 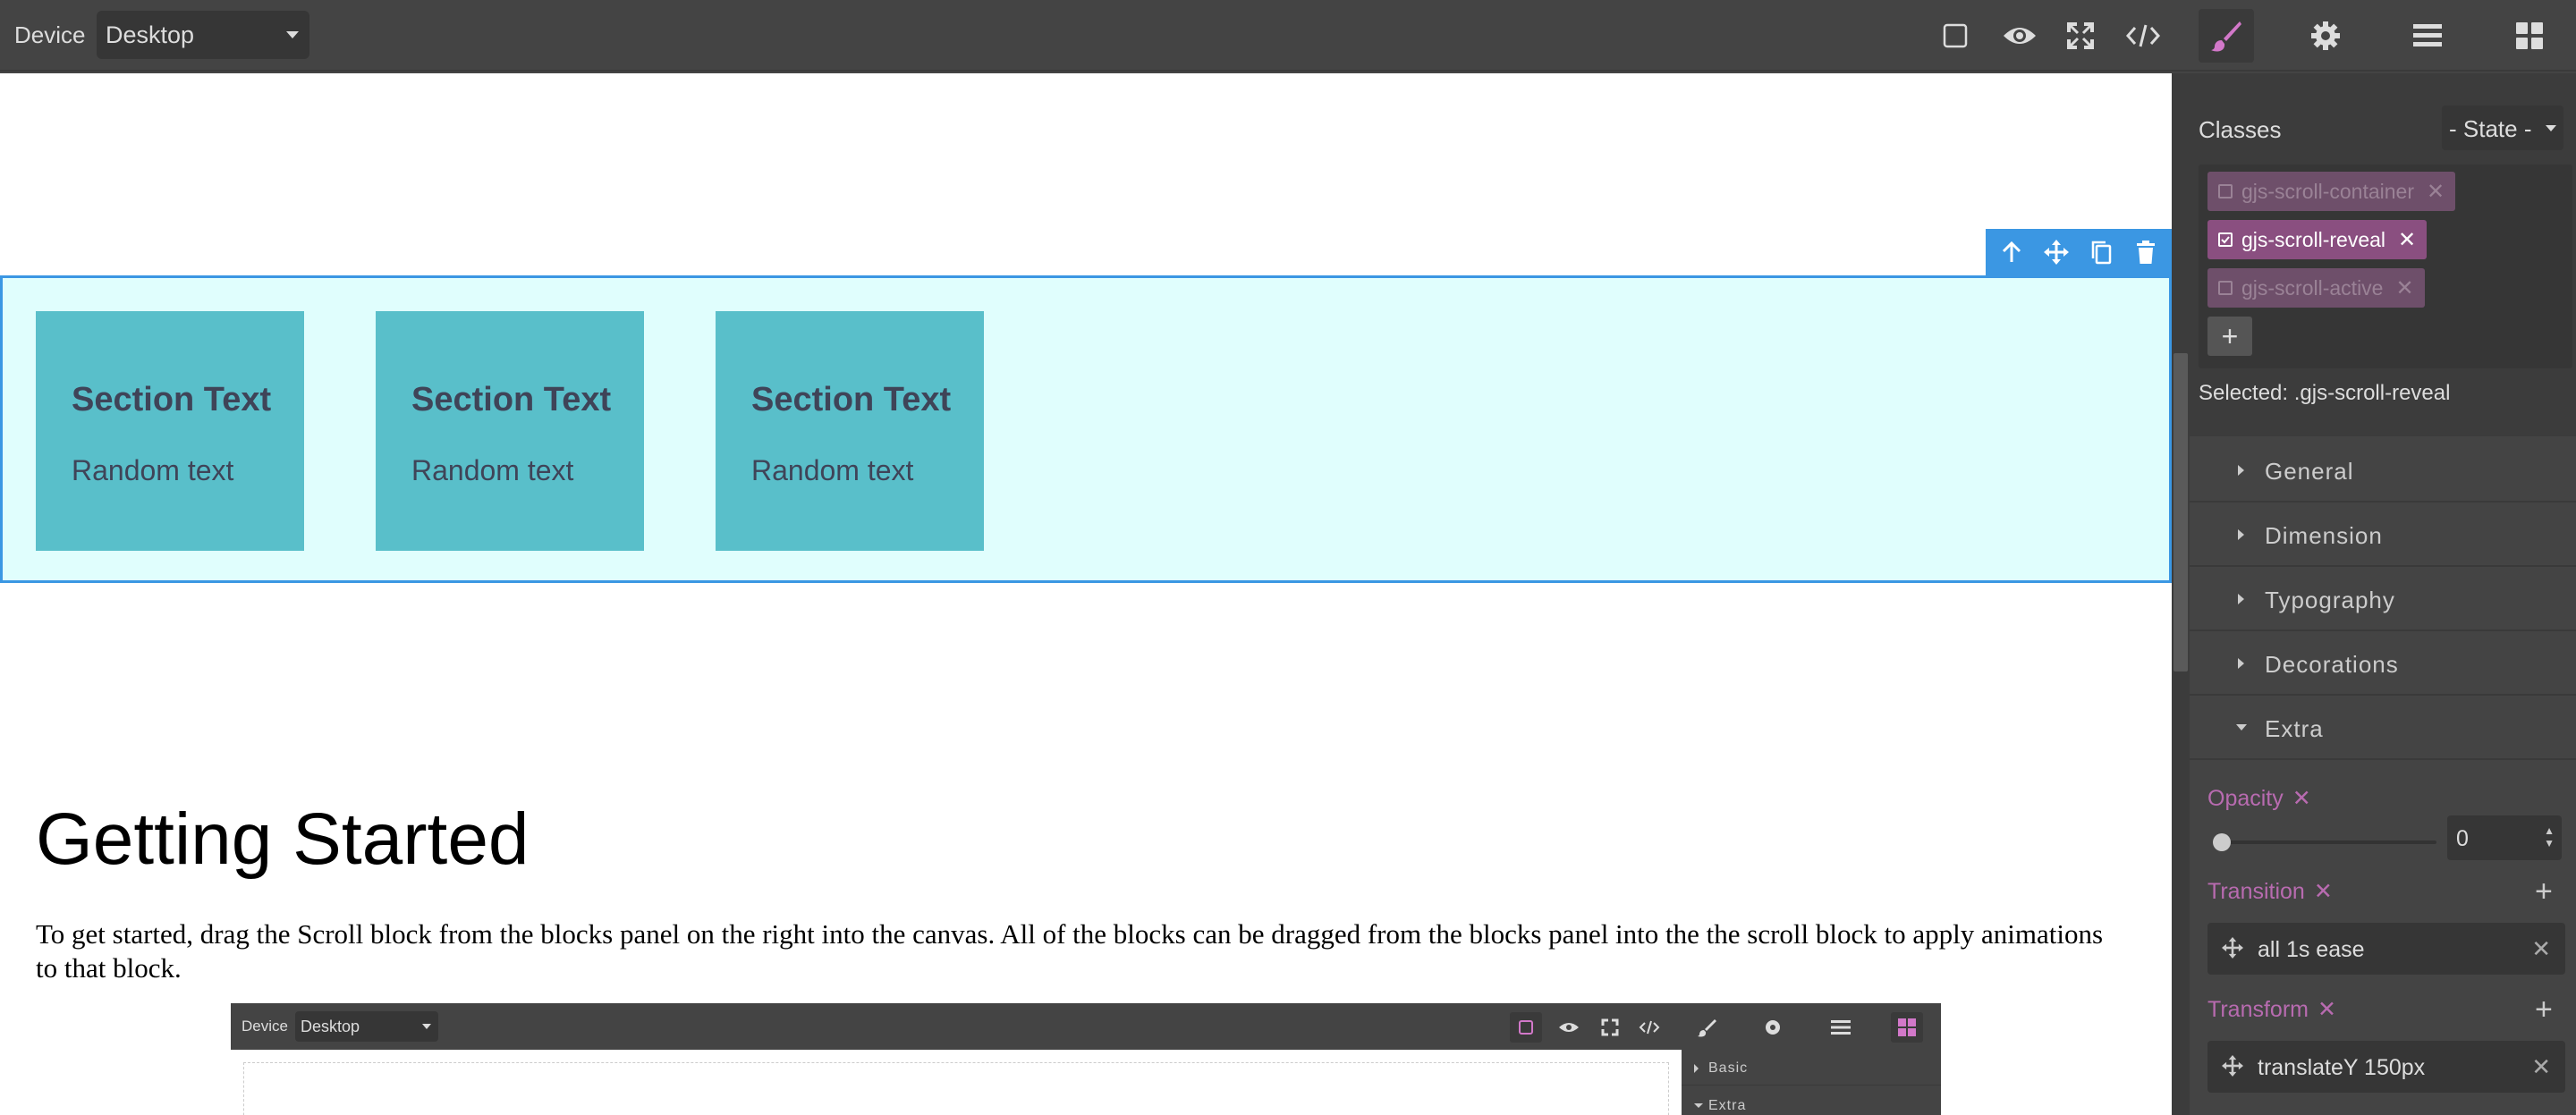 I want to click on transform-layer: translateY 150px ✕, so click(x=2386, y=1067).